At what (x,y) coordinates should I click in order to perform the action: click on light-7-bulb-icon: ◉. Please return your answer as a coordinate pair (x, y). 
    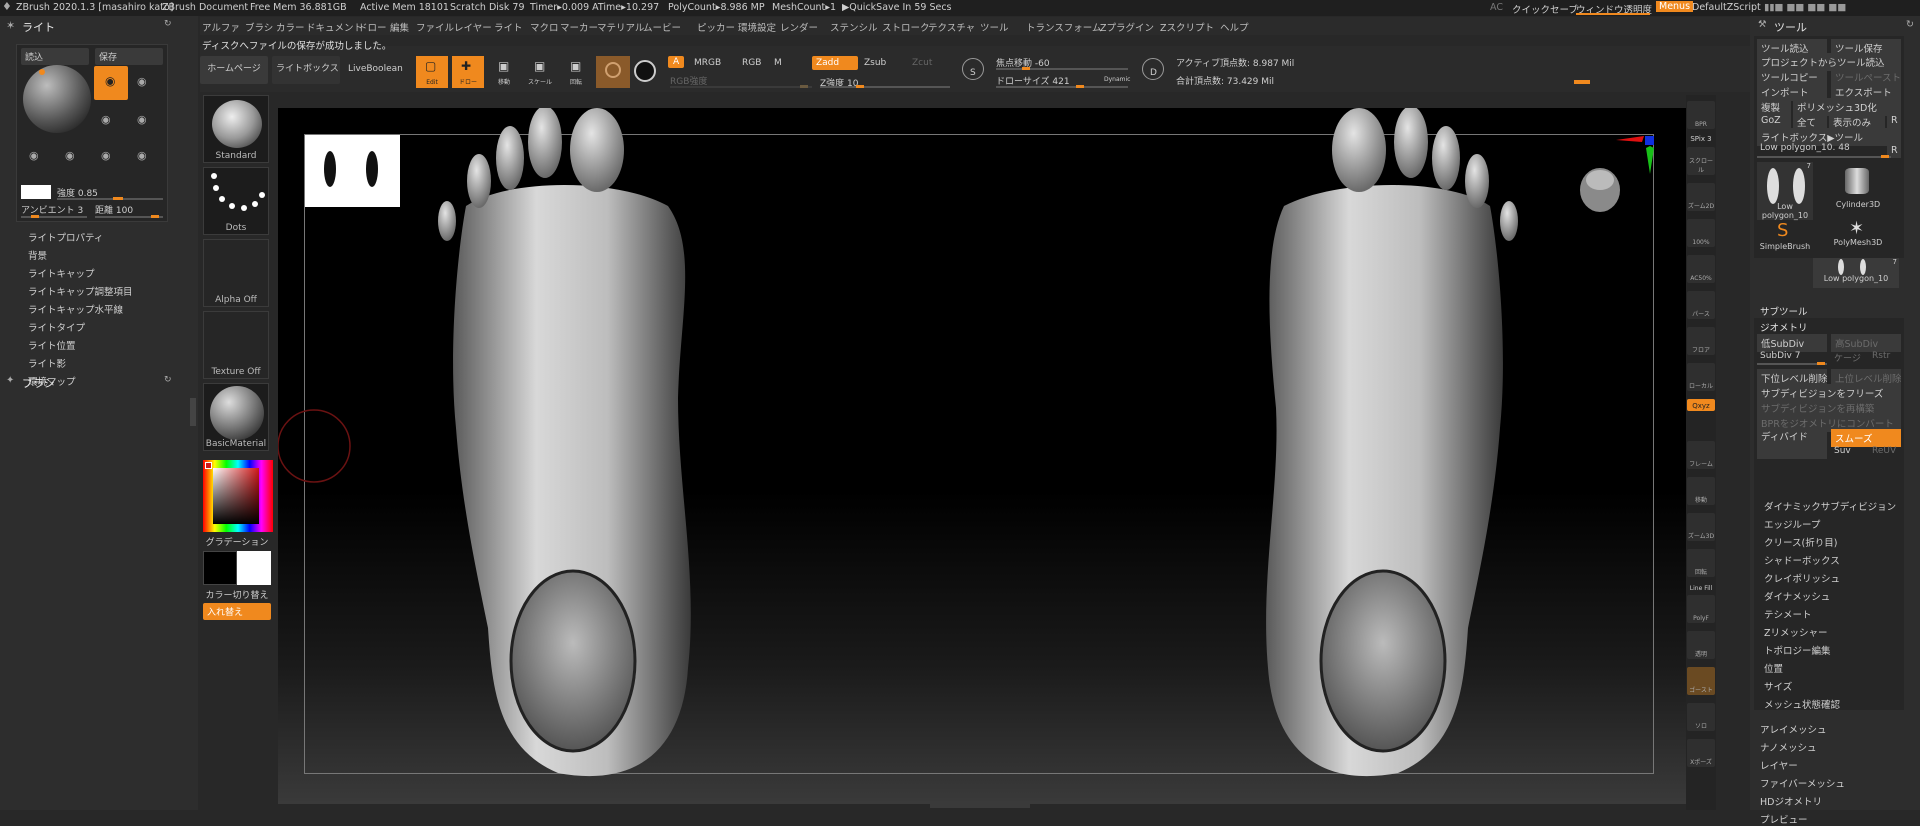
    Looking at the image, I should click on (106, 155).